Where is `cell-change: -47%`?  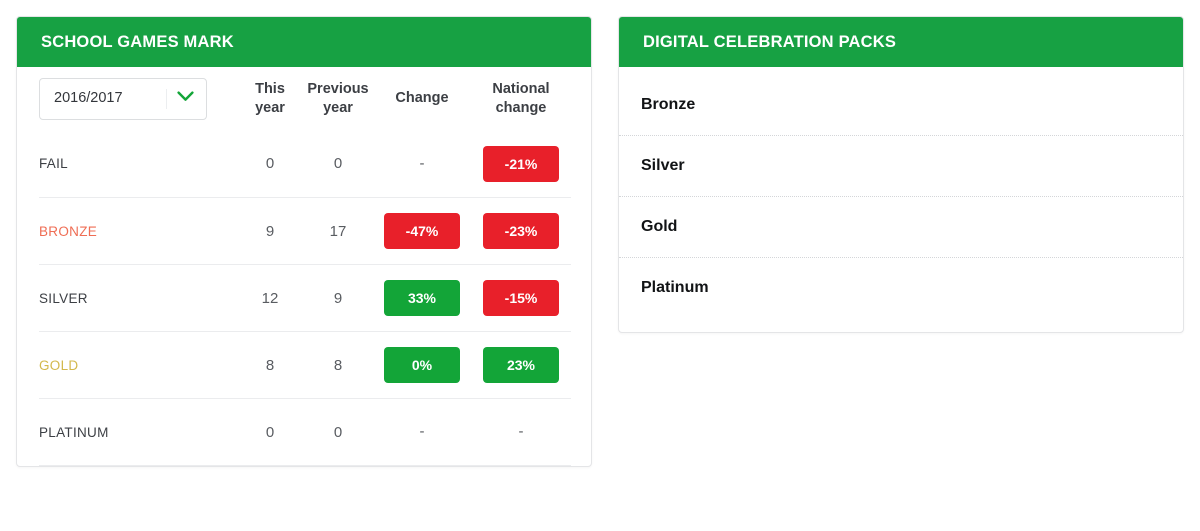 cell-change: -47% is located at coordinates (422, 231).